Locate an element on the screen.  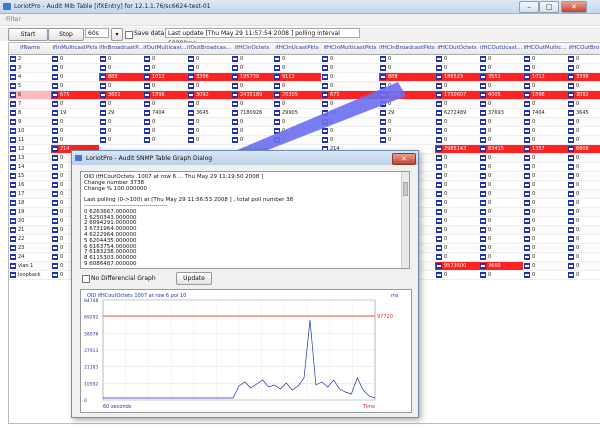
start-button: Start is located at coordinates (28, 34).